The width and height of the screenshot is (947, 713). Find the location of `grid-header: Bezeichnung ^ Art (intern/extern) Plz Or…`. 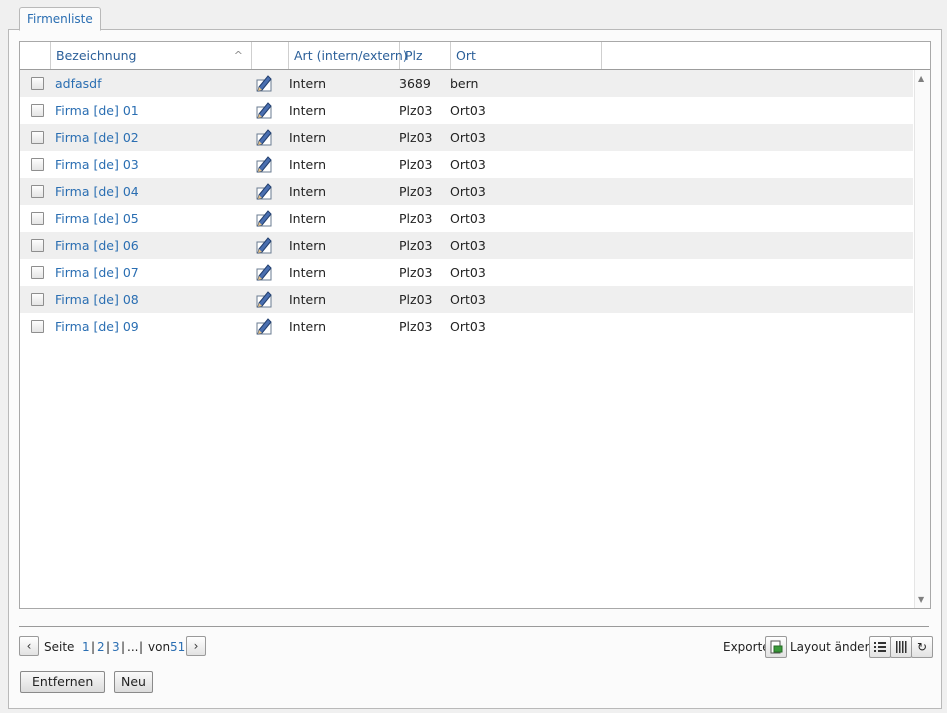

grid-header: Bezeichnung ^ Art (intern/extern) Plz Or… is located at coordinates (475, 56).